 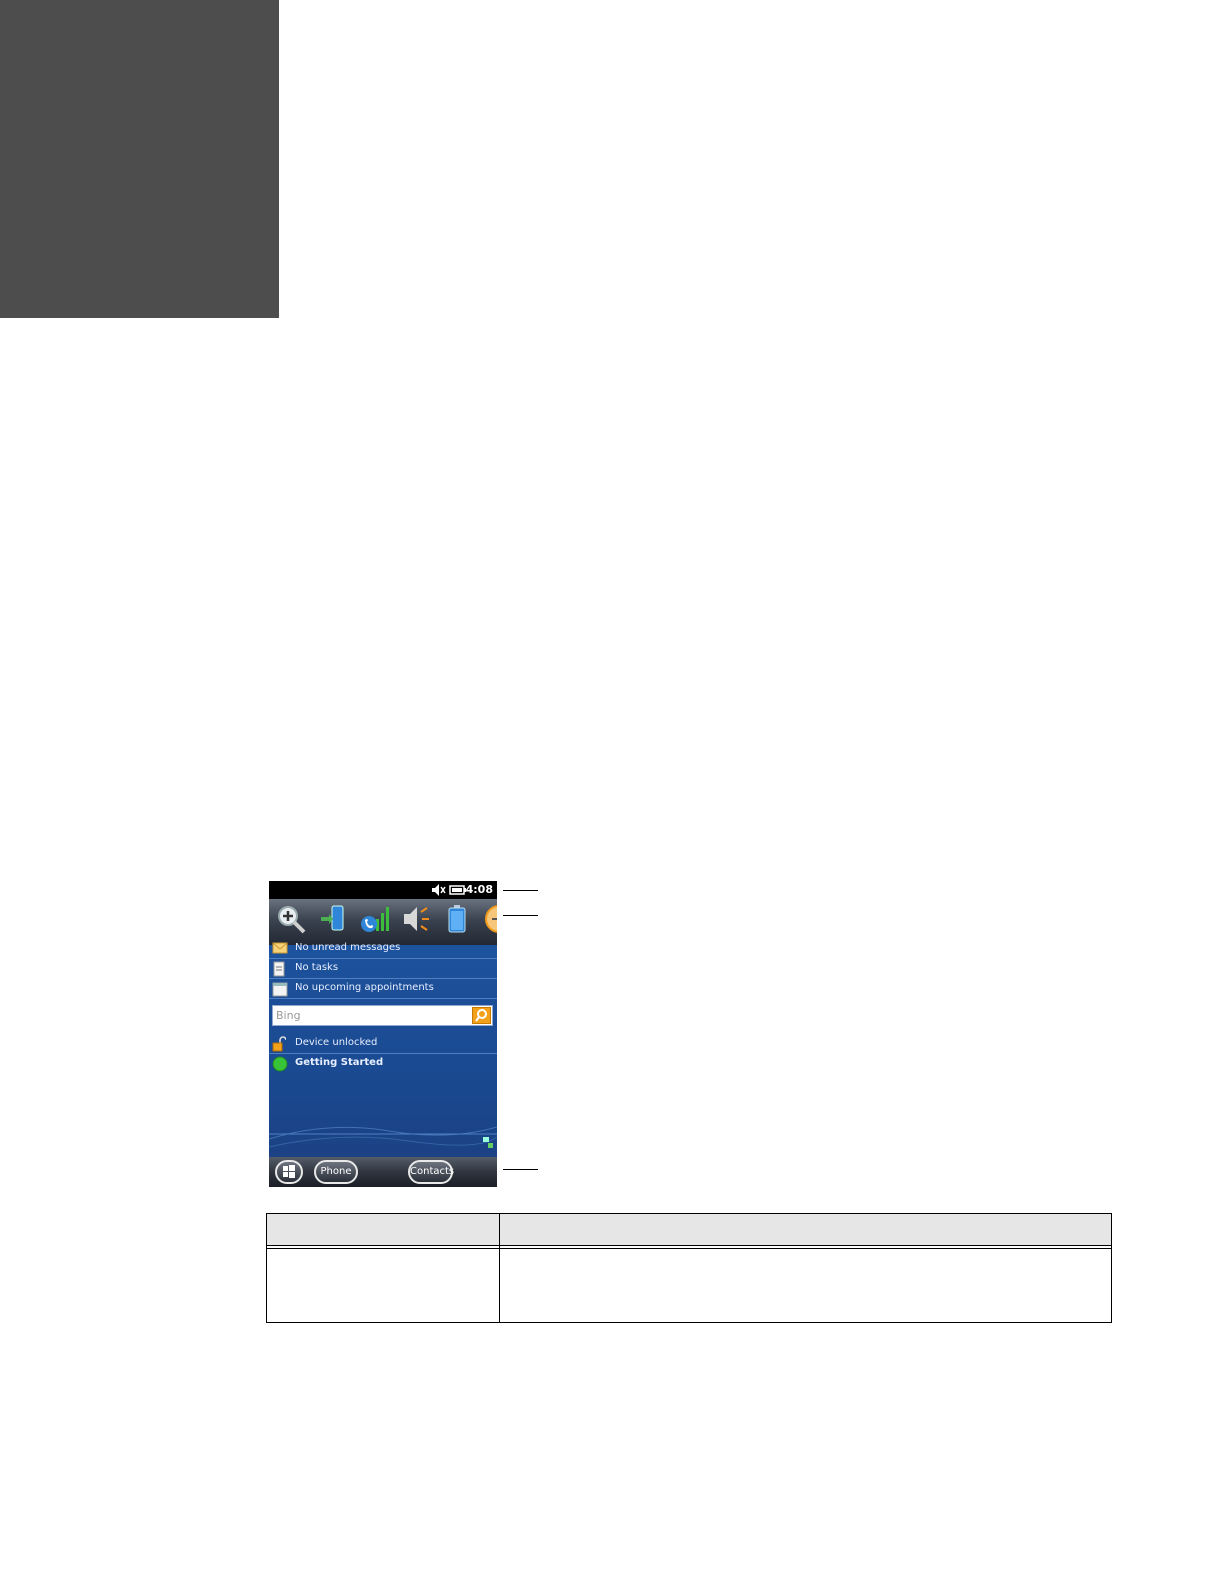 I want to click on chapter-tab-block, so click(x=139, y=159).